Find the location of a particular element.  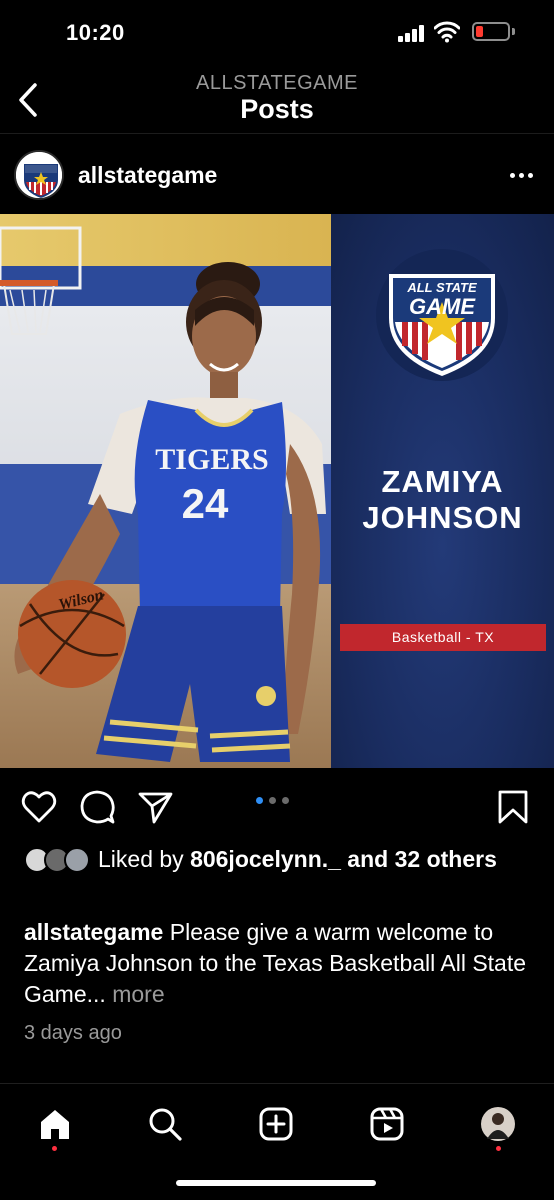

search-icon is located at coordinates (165, 1124).